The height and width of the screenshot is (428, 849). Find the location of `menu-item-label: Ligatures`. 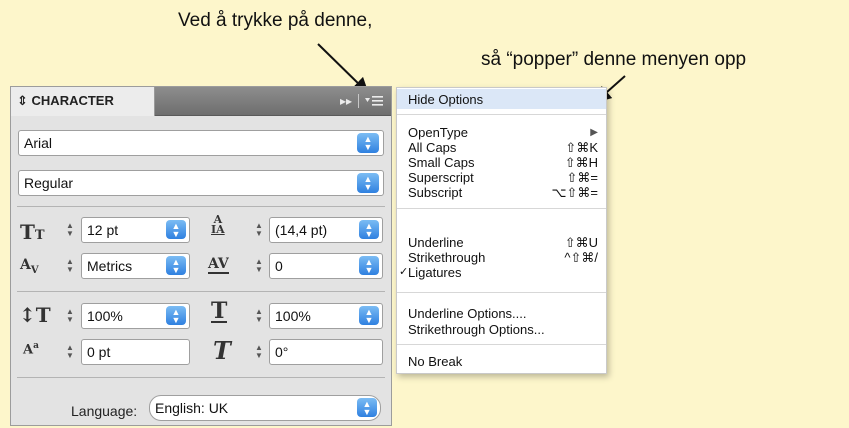

menu-item-label: Ligatures is located at coordinates (435, 272).